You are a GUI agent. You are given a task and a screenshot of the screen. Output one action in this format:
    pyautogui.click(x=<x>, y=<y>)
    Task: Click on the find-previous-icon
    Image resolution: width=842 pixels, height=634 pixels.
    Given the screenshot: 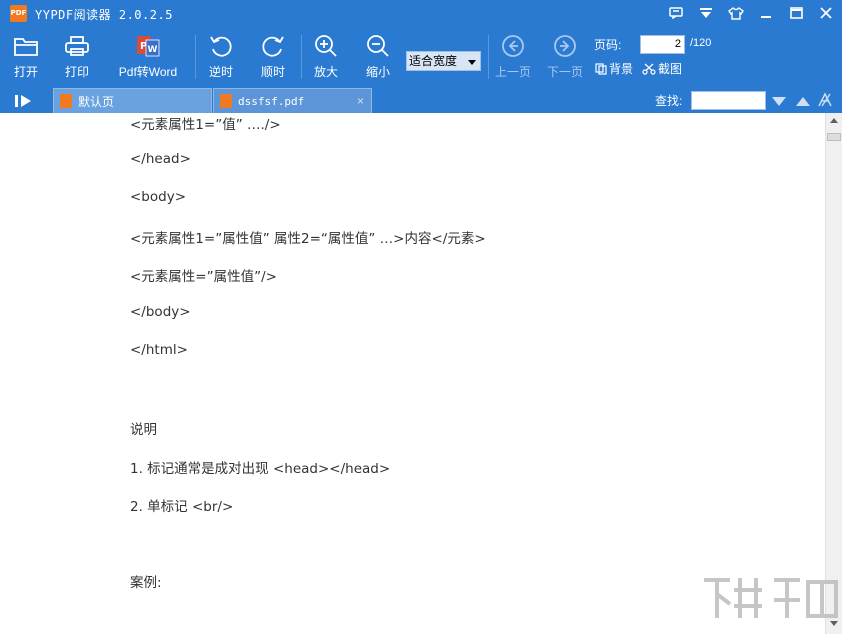 What is the action you would take?
    pyautogui.click(x=803, y=103)
    